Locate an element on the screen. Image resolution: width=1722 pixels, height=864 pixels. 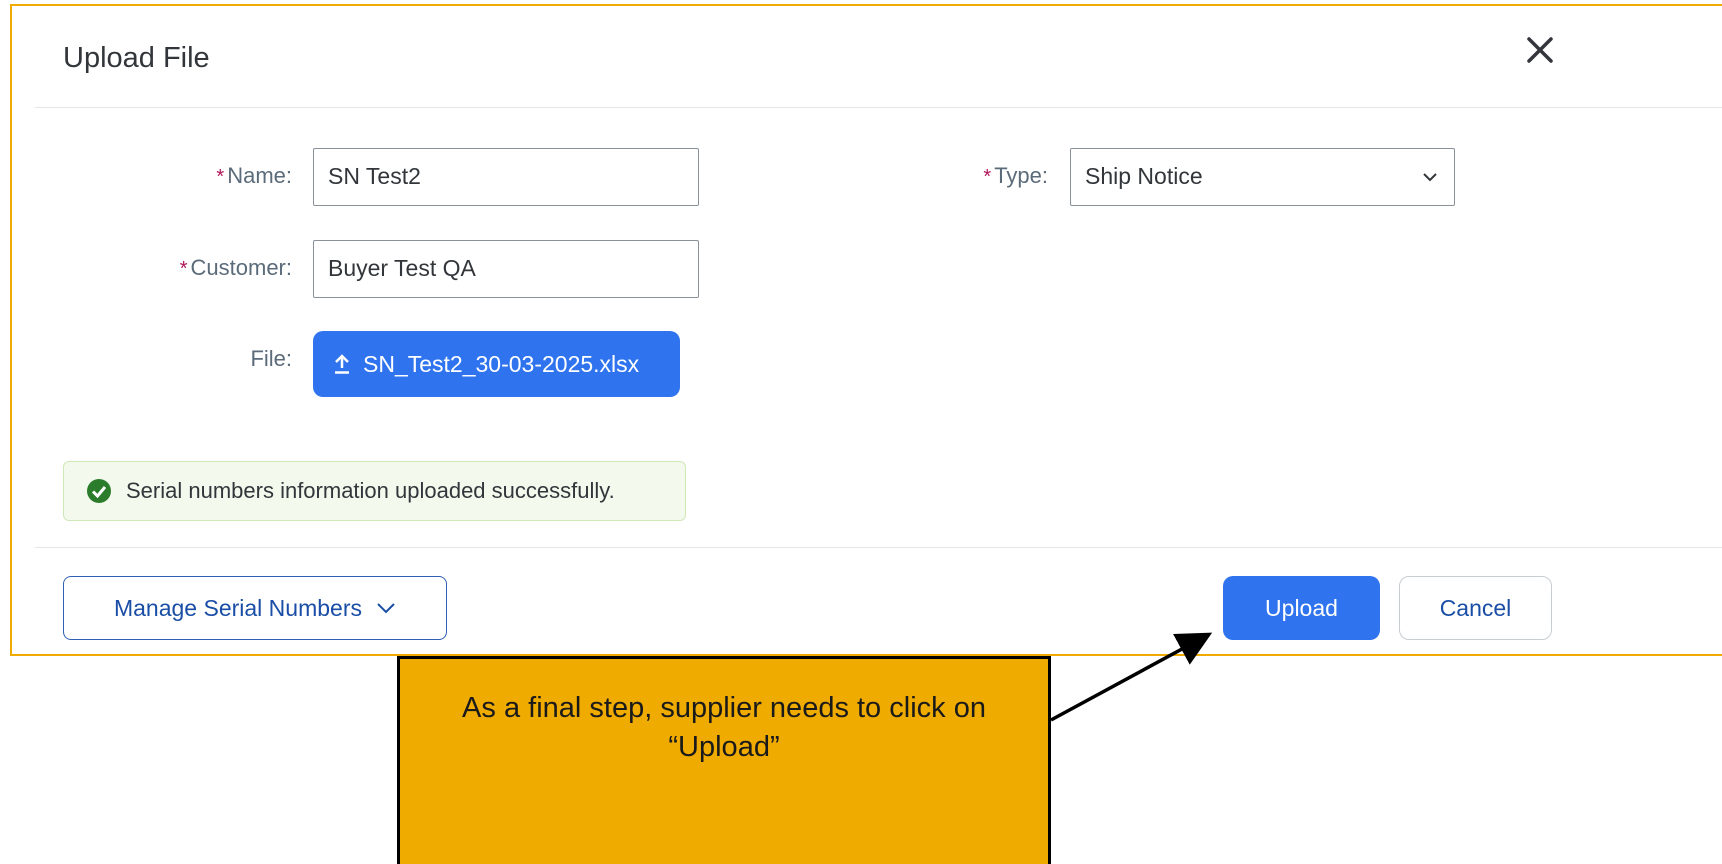
close-icon is located at coordinates (1540, 50).